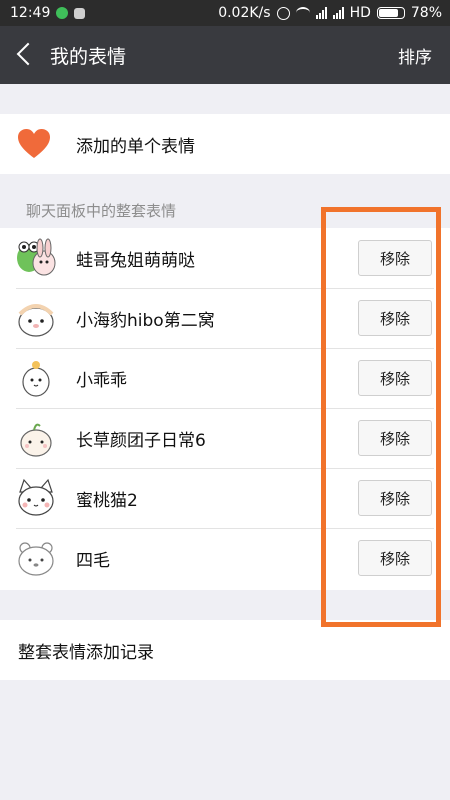 This screenshot has height=800, width=450. Describe the element at coordinates (135, 146) in the screenshot. I see `single-stickers-label: 添加的单个表情` at that location.